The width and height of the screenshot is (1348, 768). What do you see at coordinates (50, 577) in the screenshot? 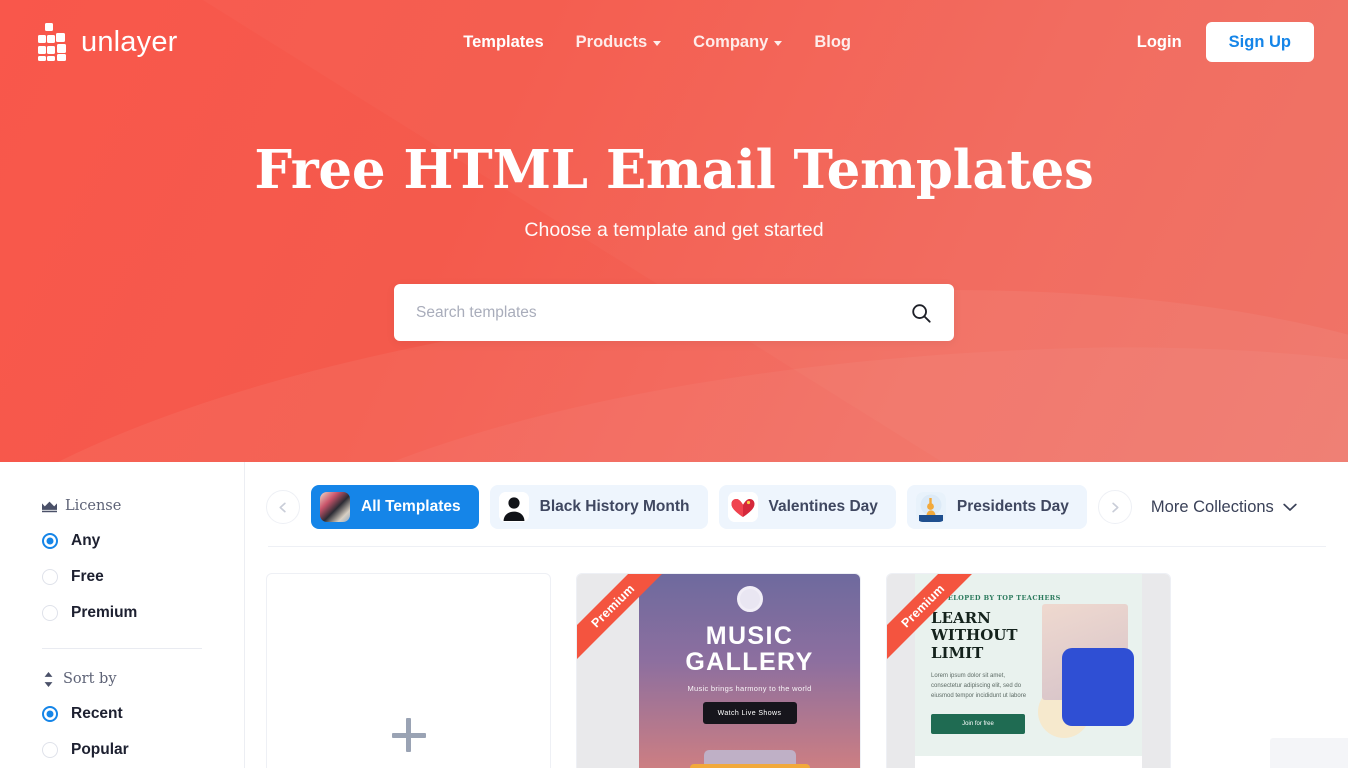
I see `radio-free` at bounding box center [50, 577].